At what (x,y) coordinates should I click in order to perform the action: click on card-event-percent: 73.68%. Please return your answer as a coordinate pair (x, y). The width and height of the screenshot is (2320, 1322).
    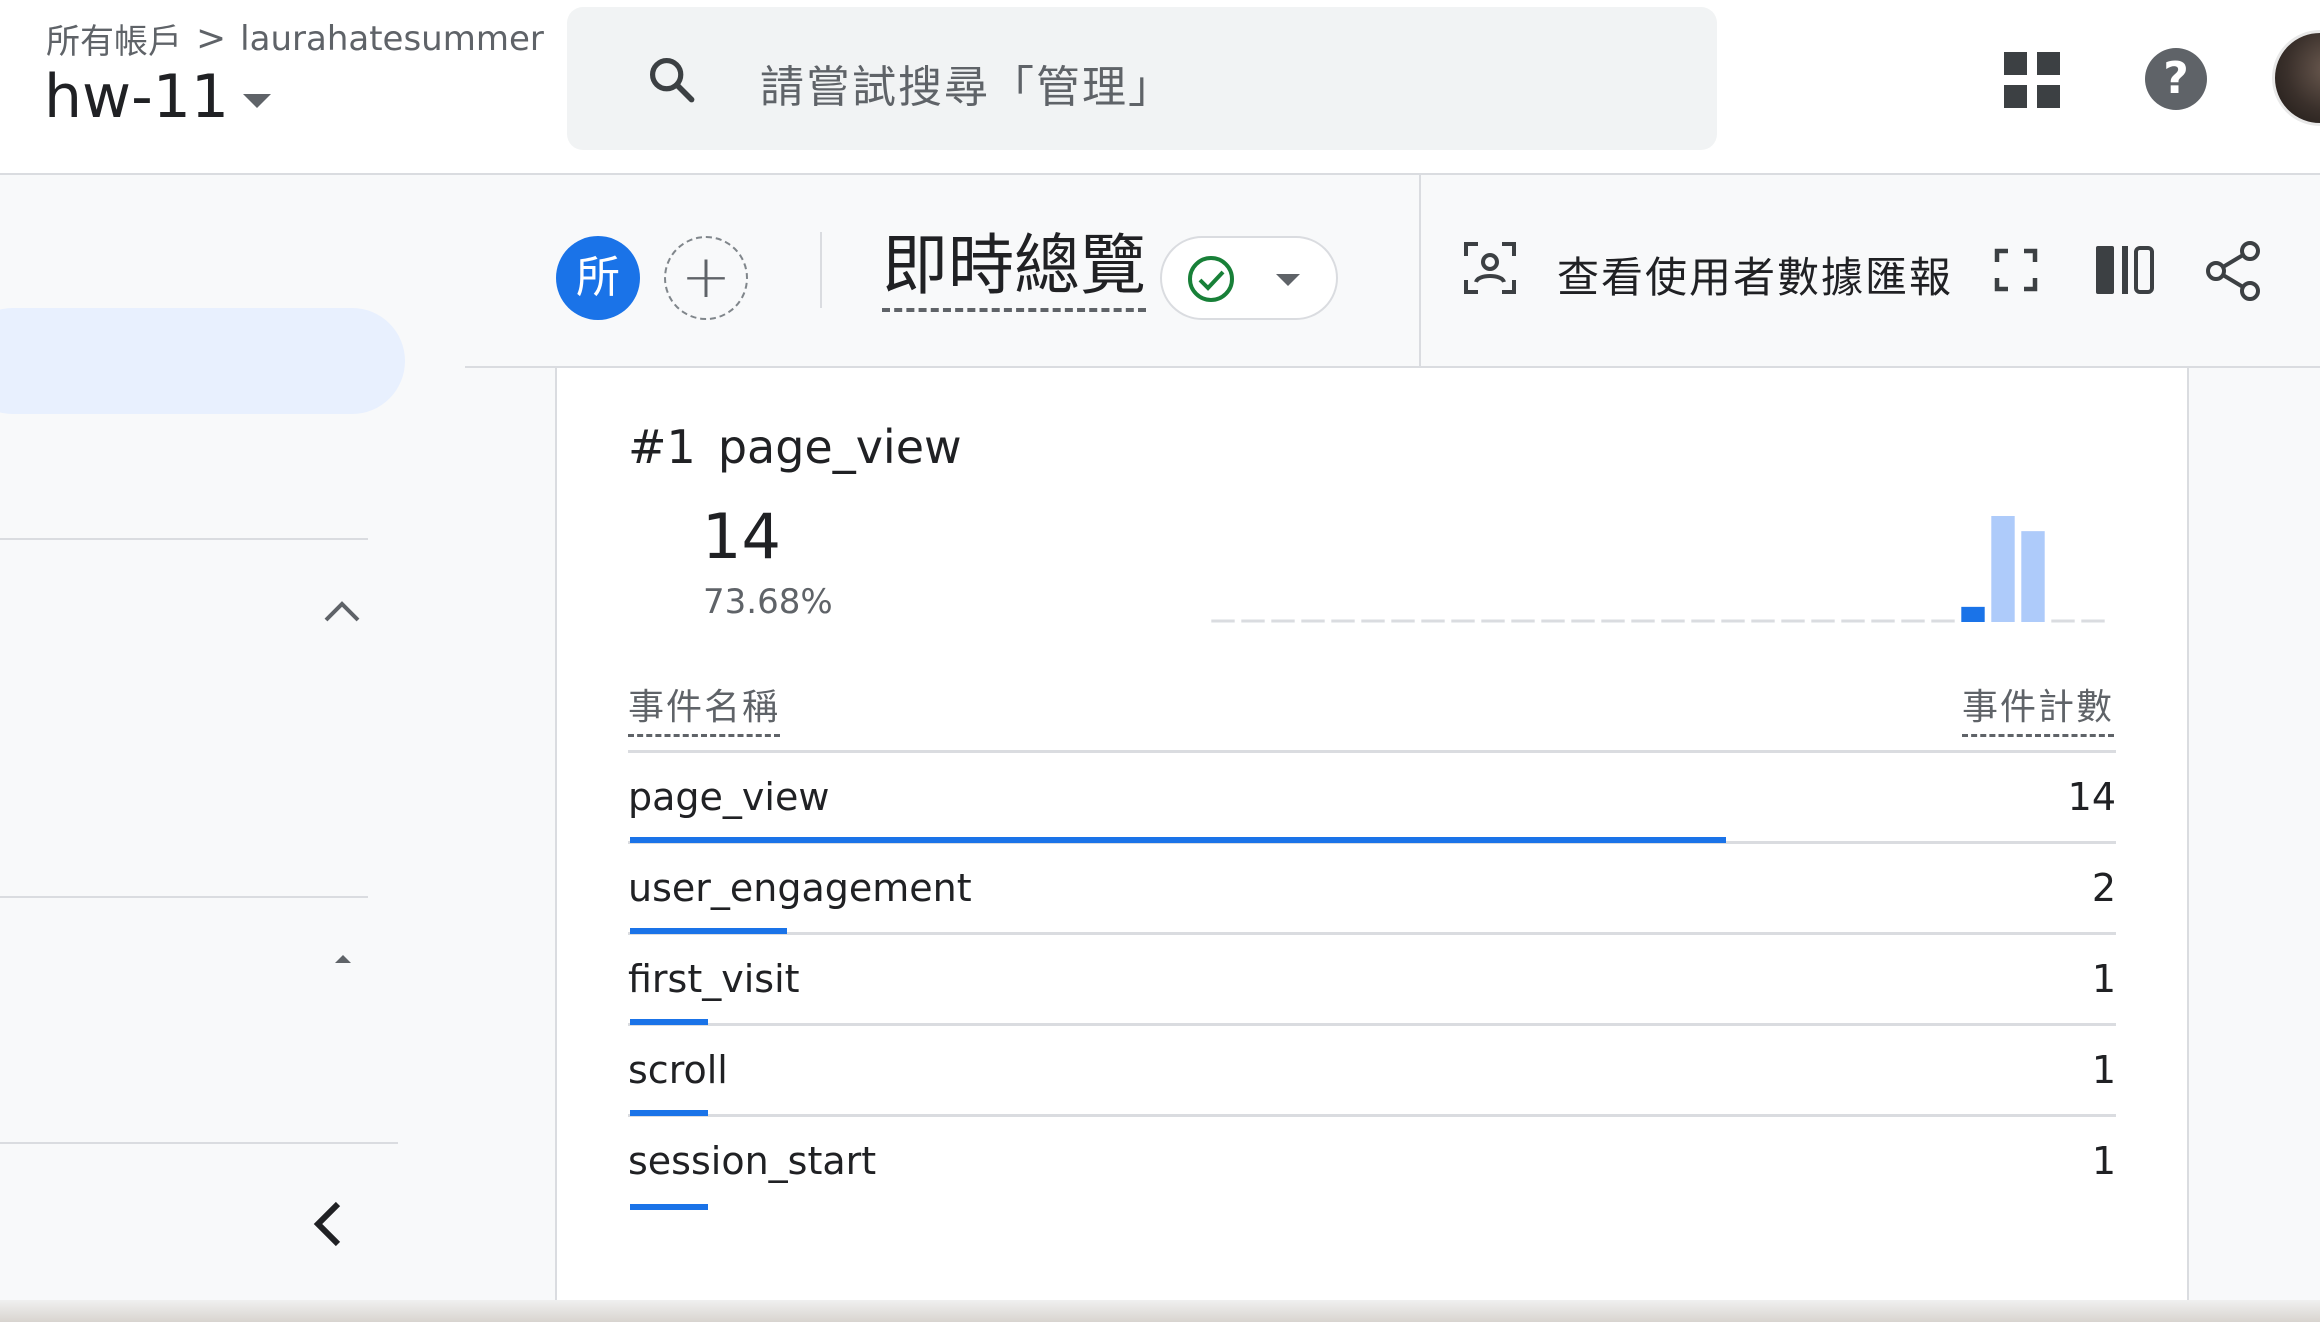
    Looking at the image, I should click on (768, 602).